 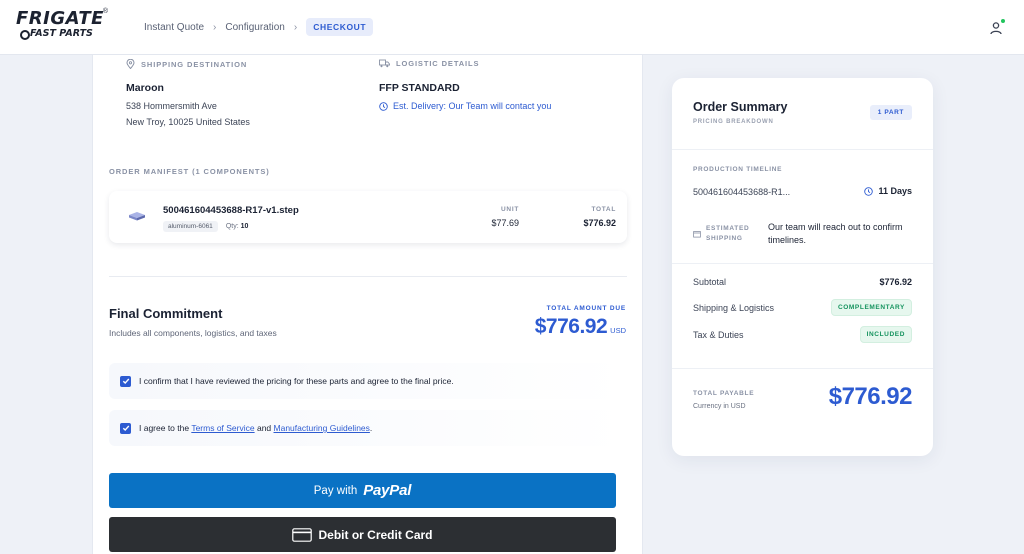 I want to click on part-thumbnail-icon, so click(x=137, y=216).